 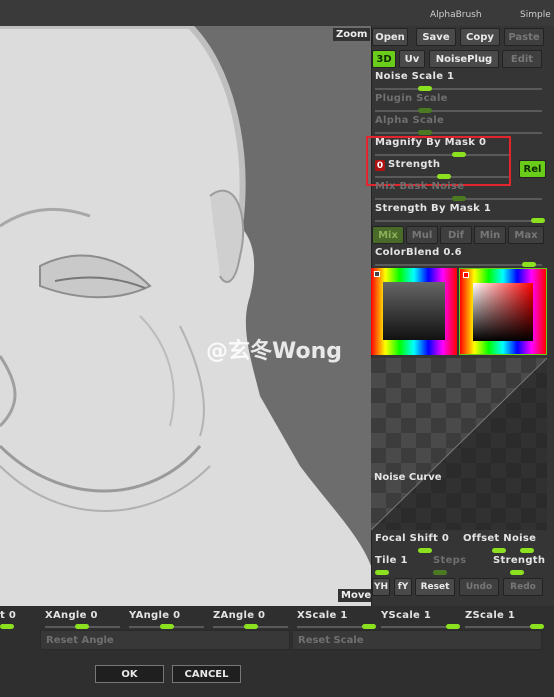 I want to click on yh-button: YH, so click(x=381, y=587).